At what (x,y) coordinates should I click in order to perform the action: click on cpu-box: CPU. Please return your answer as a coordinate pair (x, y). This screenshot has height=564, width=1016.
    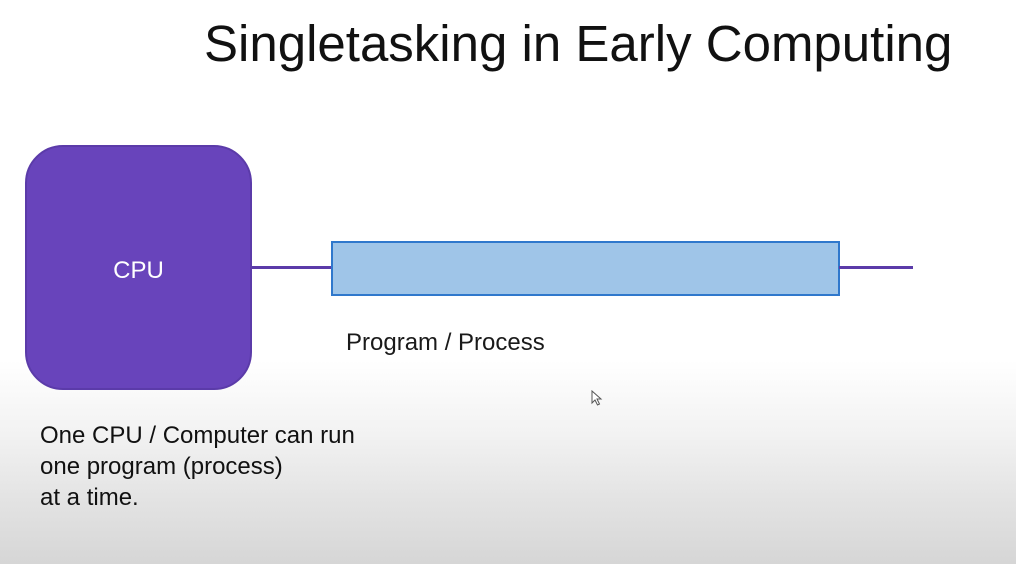
    Looking at the image, I should click on (138, 267).